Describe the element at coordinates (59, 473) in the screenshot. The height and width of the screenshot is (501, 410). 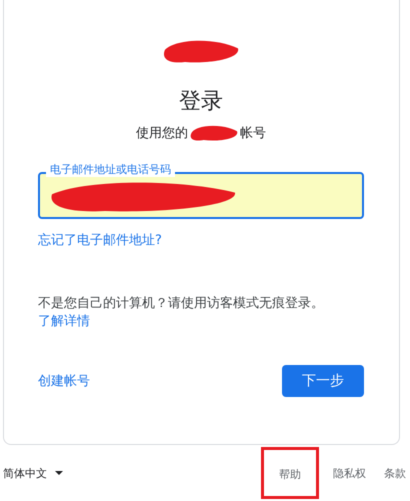
I see `dropdown-caret-icon` at that location.